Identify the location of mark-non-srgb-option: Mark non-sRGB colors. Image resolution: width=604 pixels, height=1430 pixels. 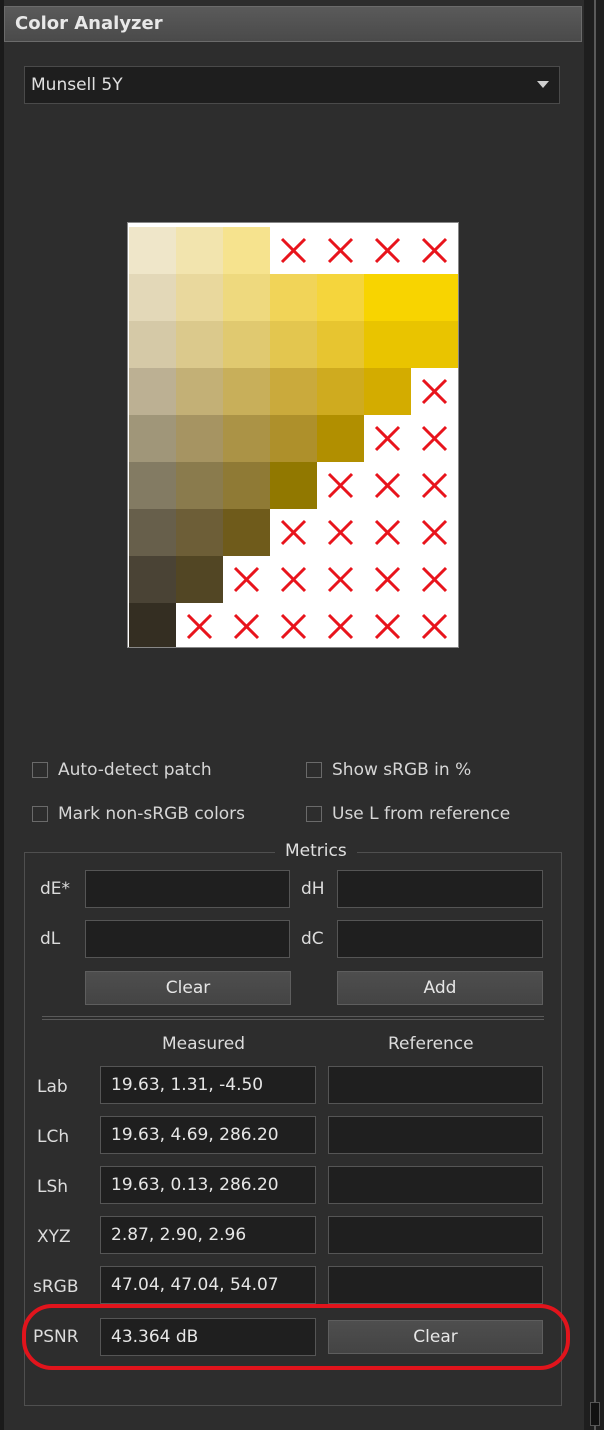
(162, 816).